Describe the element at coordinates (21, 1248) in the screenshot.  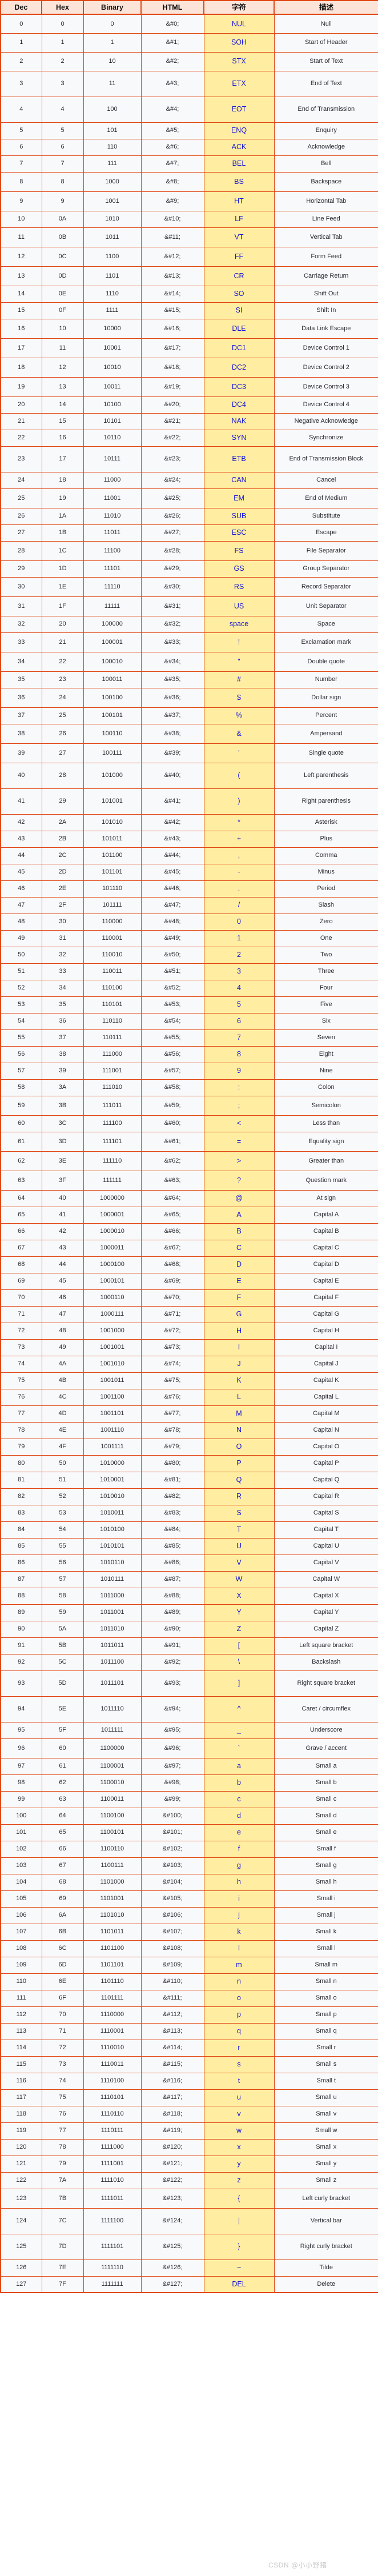
I see `cell-dec: 67` at that location.